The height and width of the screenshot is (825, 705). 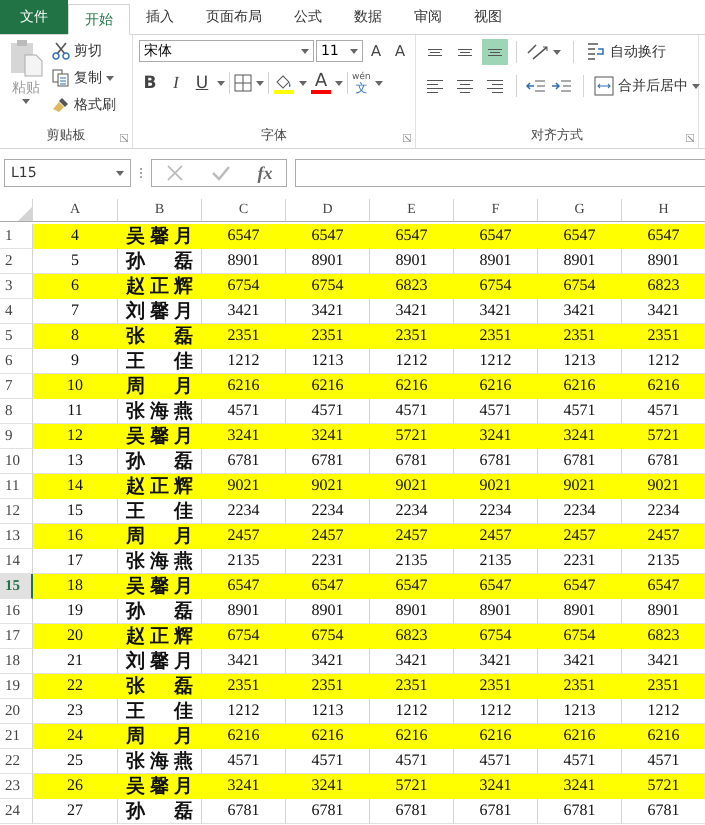 I want to click on ribbon-tab: 开始, so click(x=99, y=19).